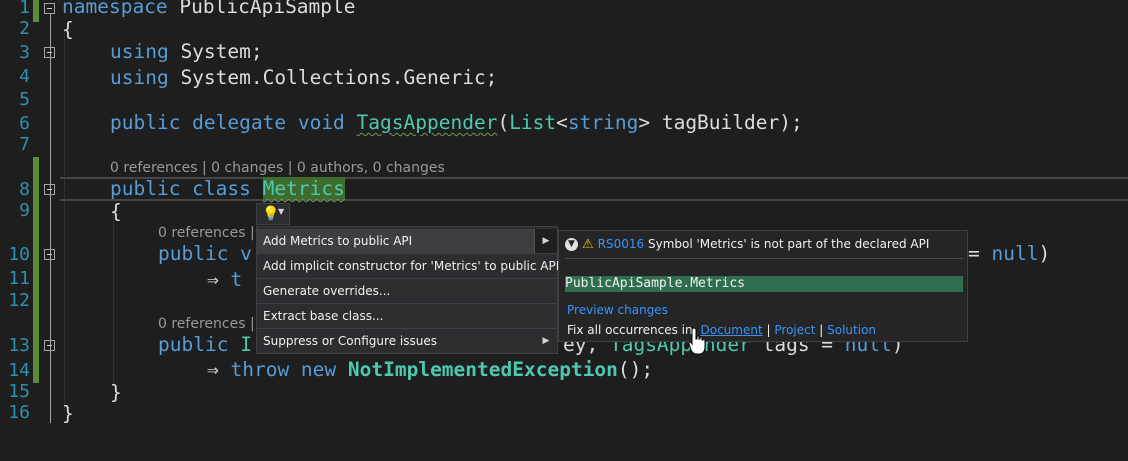 Image resolution: width=1128 pixels, height=461 pixels. What do you see at coordinates (503, 122) in the screenshot?
I see `code-text: (` at bounding box center [503, 122].